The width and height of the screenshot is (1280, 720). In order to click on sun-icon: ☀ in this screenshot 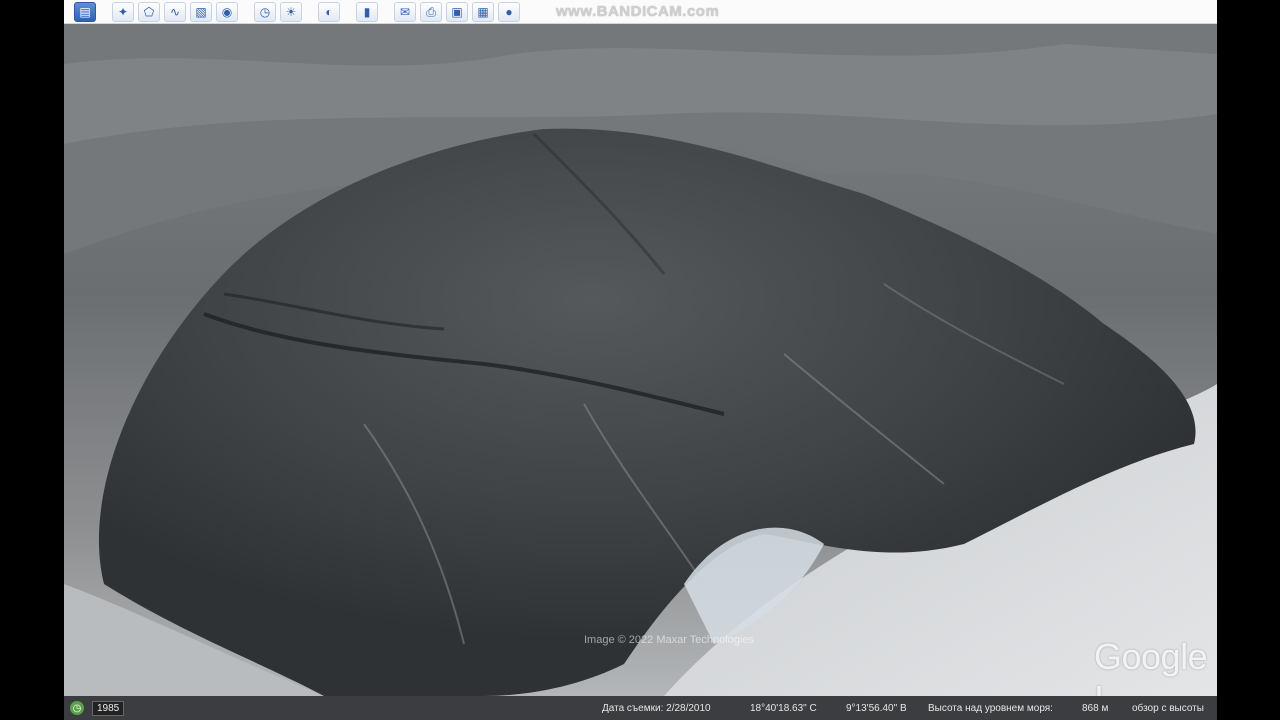, I will do `click(291, 11)`.